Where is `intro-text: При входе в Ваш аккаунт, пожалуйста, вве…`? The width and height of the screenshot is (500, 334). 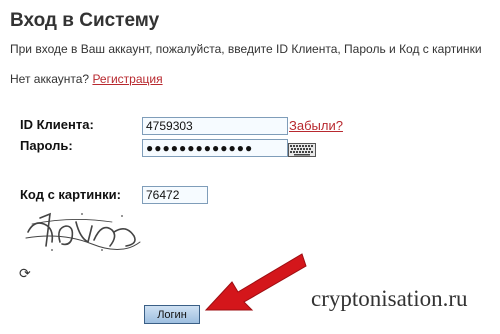 intro-text: При входе в Ваш аккаунт, пожалуйста, вве… is located at coordinates (246, 49).